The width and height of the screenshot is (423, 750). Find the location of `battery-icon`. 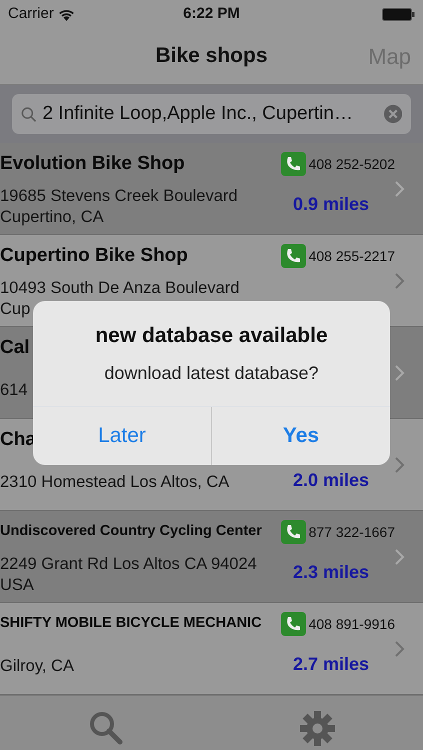

battery-icon is located at coordinates (398, 14).